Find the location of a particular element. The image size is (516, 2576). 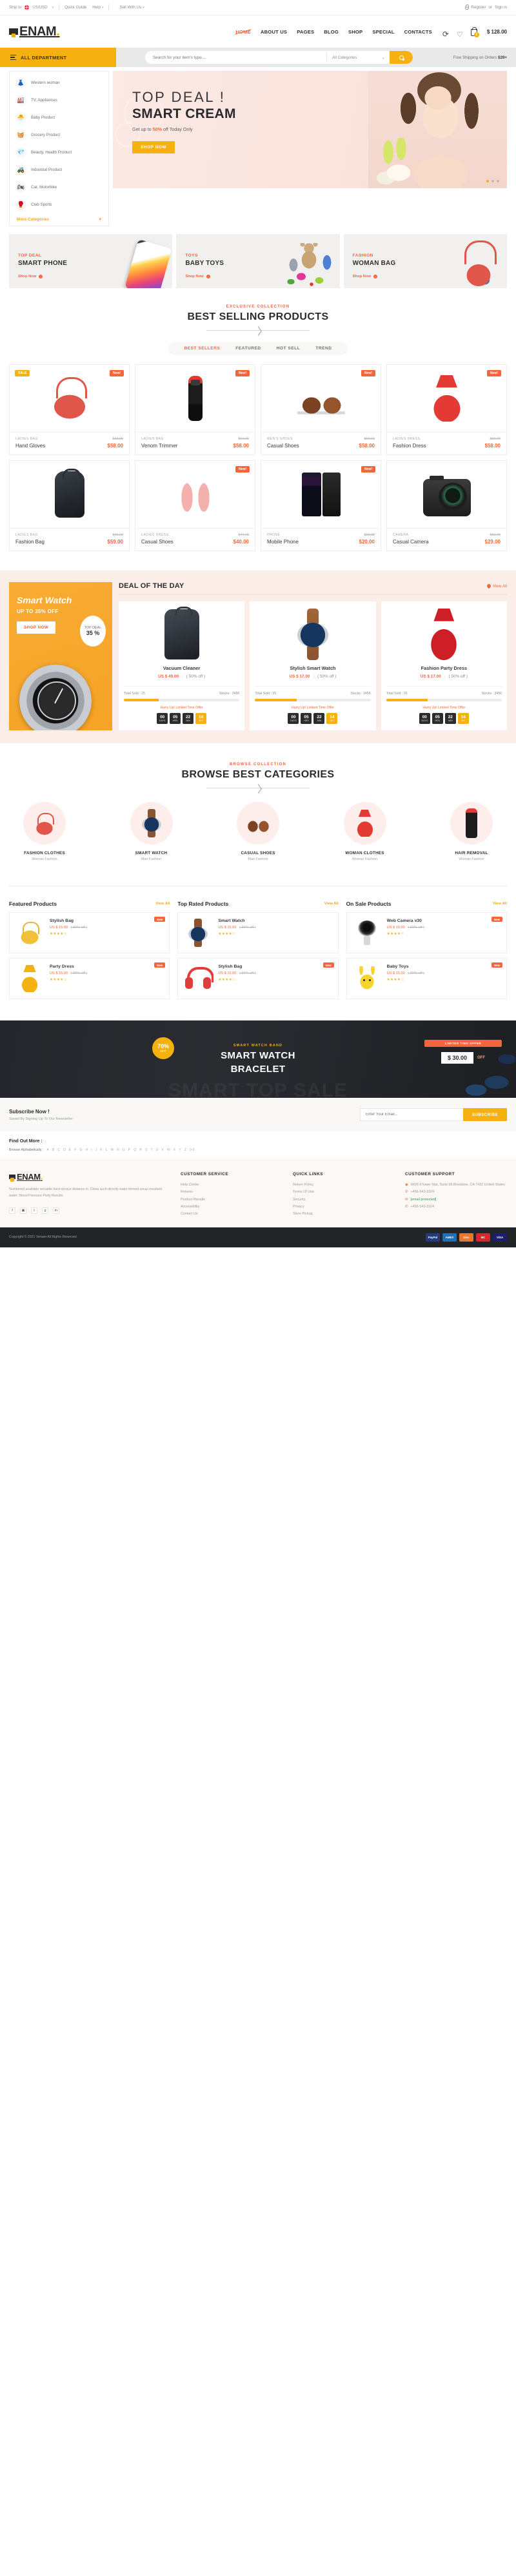

shopping-bag-icon: 2 is located at coordinates (475, 31).